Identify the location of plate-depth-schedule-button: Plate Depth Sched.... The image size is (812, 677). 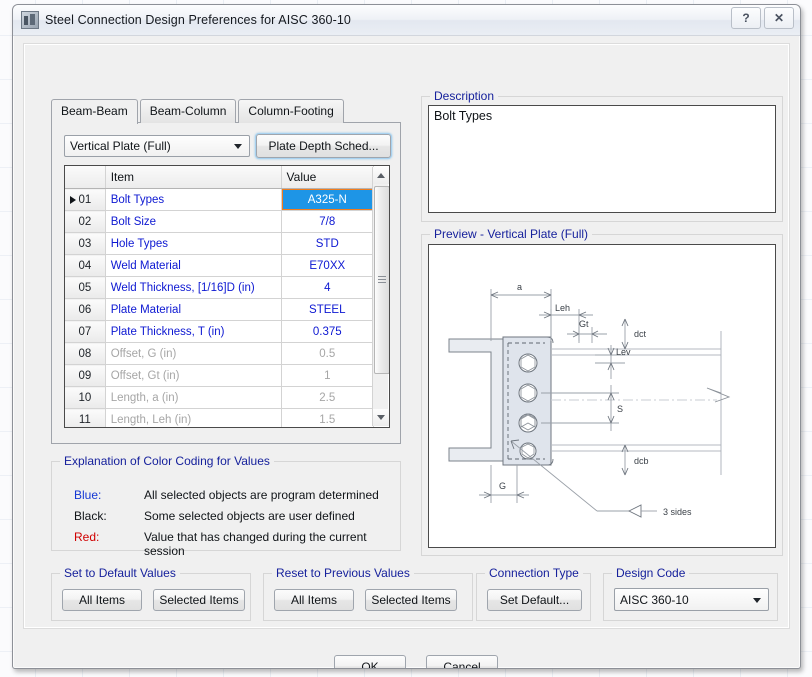
(323, 146).